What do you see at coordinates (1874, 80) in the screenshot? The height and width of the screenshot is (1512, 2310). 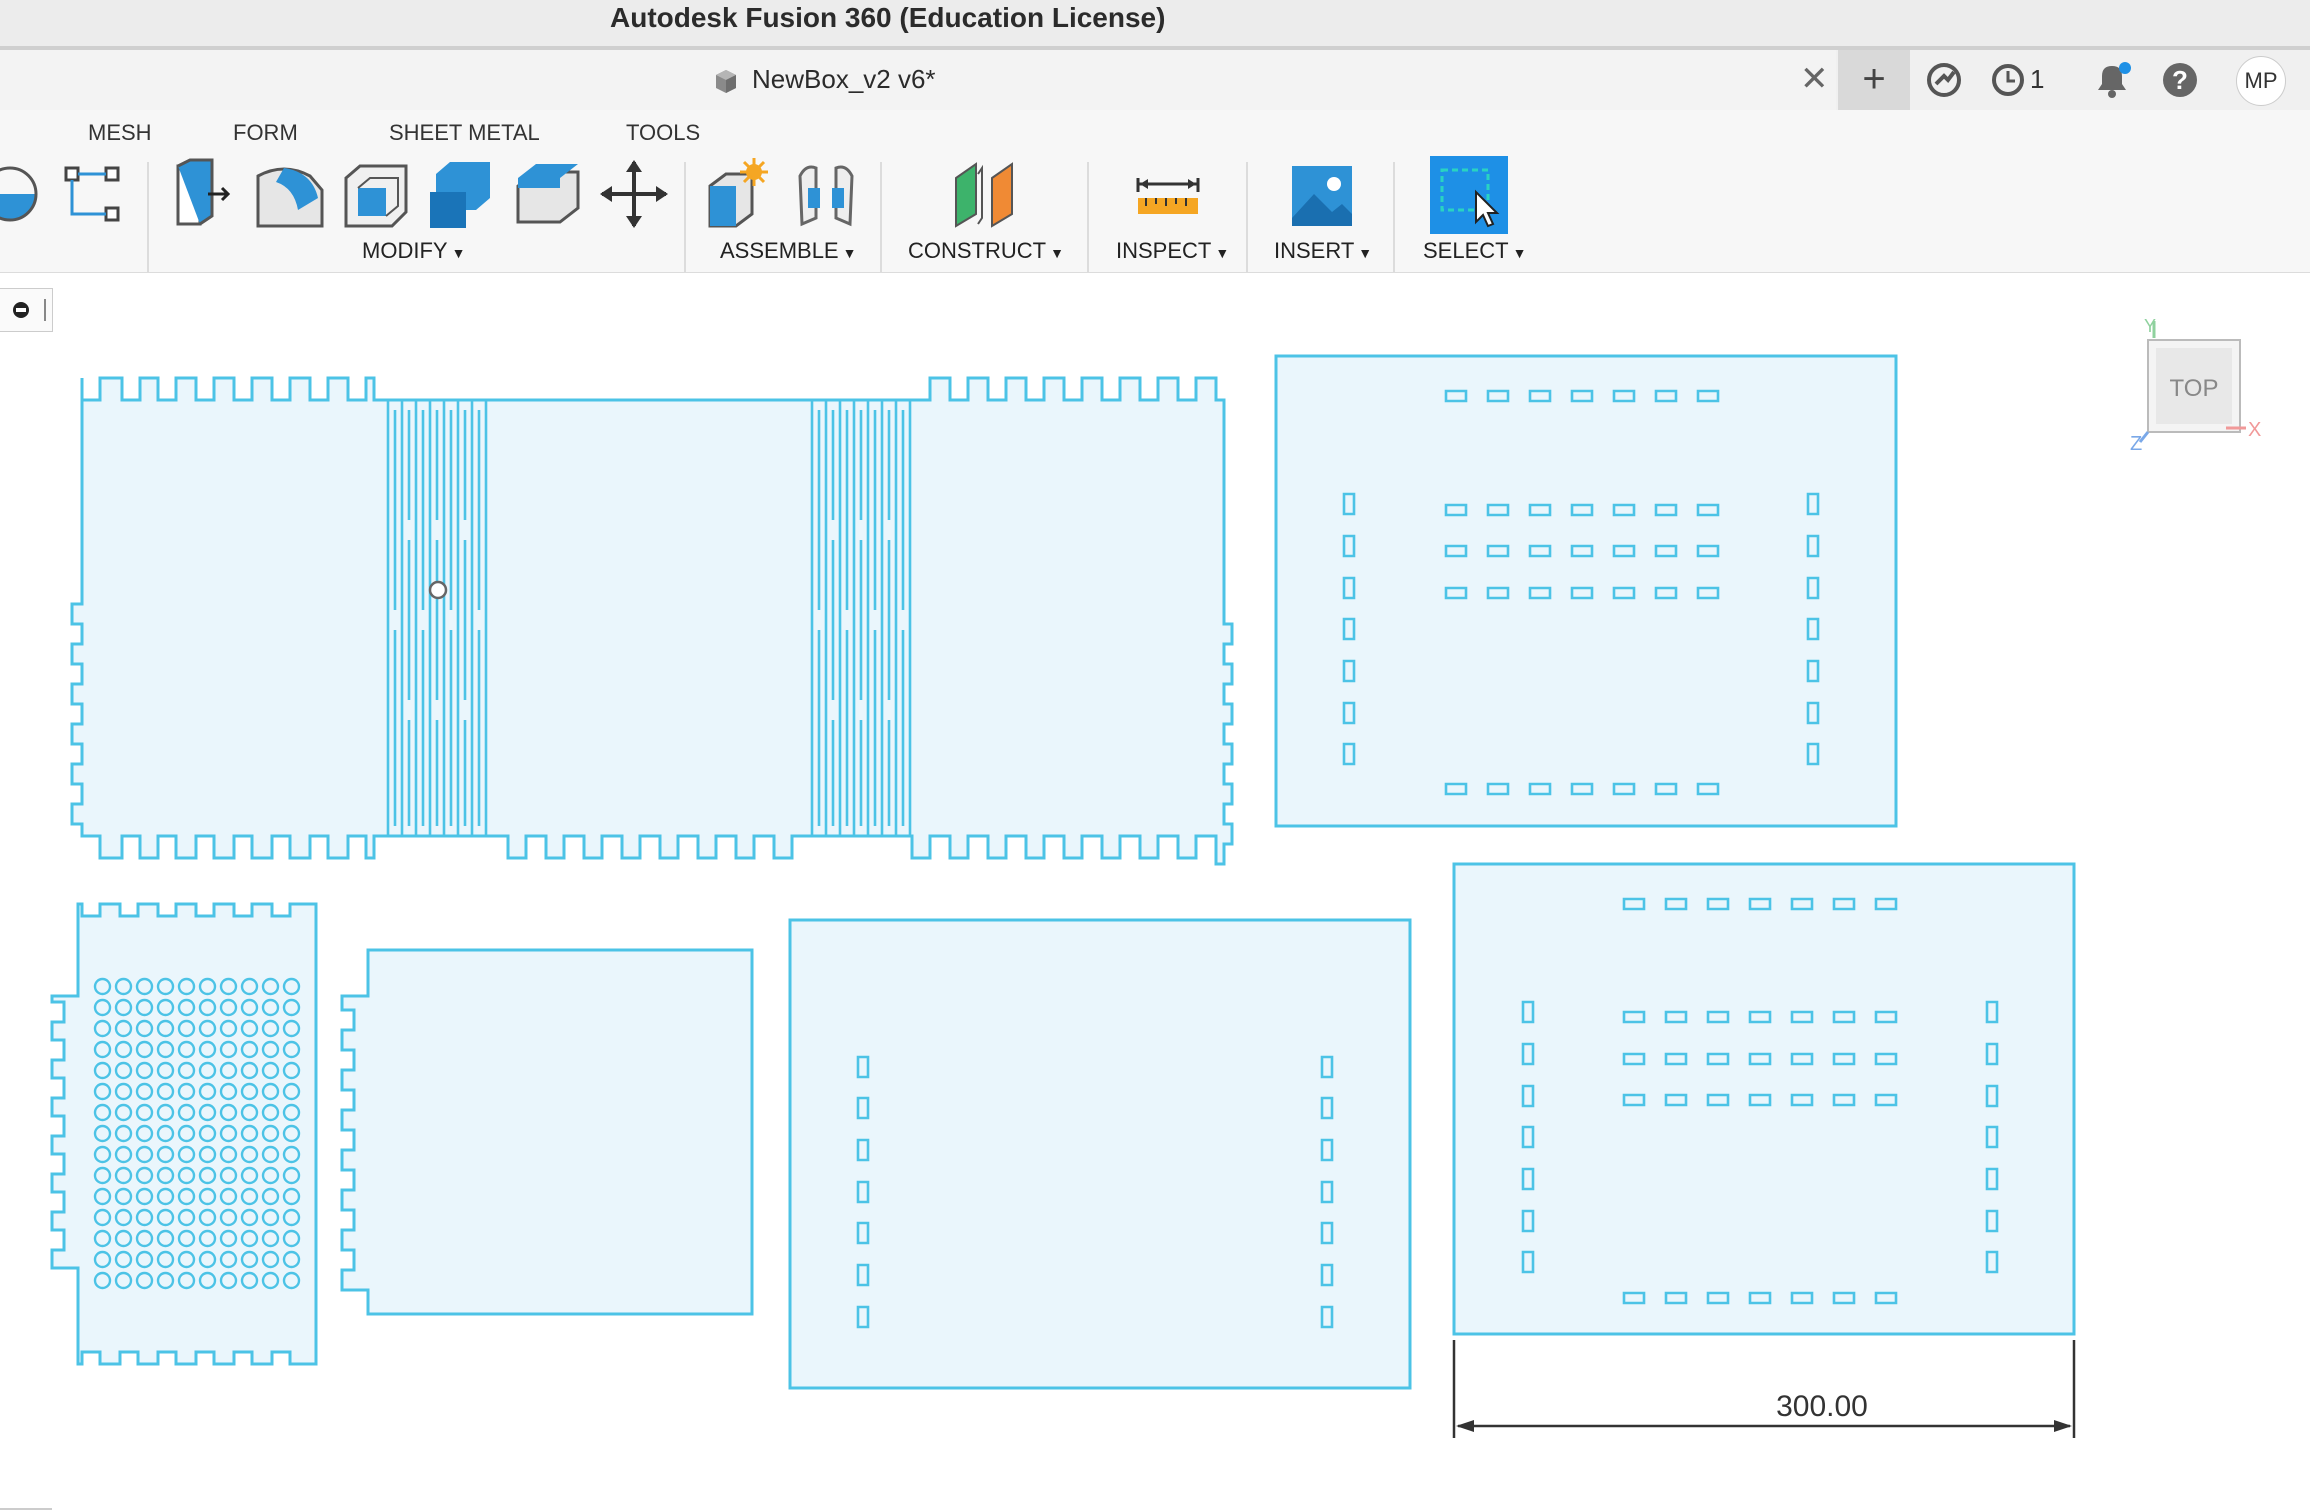 I see `new-tab-button: +` at bounding box center [1874, 80].